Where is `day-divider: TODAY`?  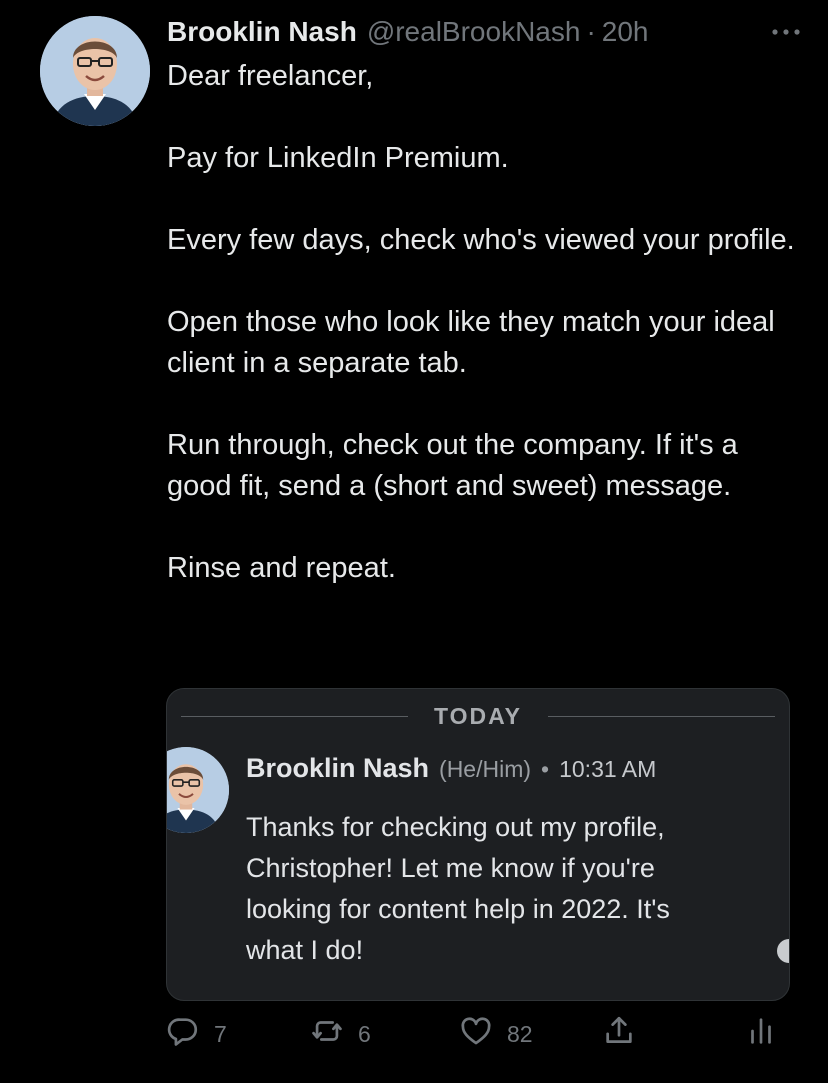 day-divider: TODAY is located at coordinates (478, 716).